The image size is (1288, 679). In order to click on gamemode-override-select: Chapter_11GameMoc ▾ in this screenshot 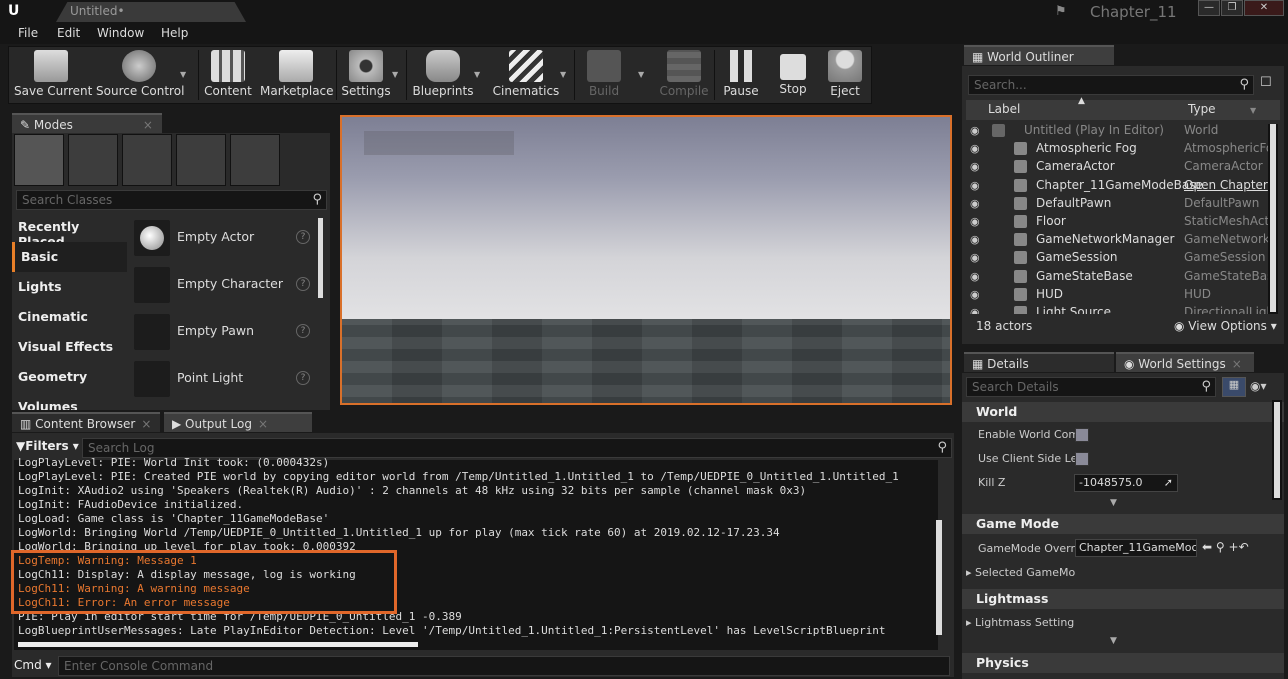, I will do `click(1136, 548)`.